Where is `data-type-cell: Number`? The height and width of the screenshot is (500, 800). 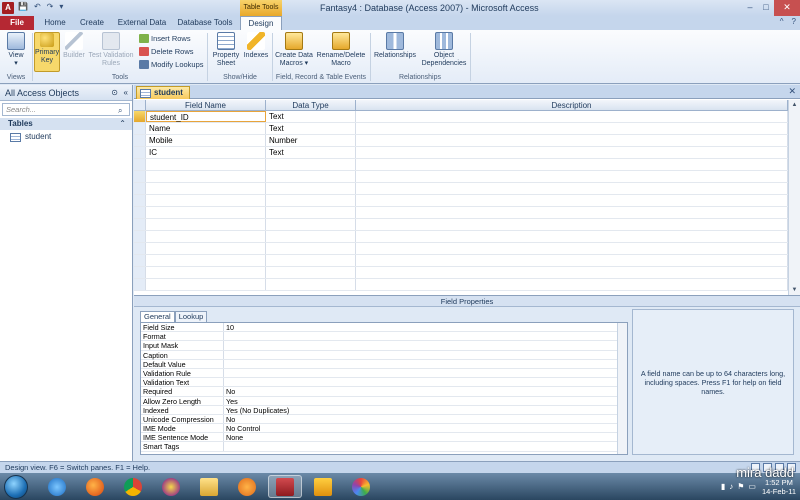 data-type-cell: Number is located at coordinates (311, 140).